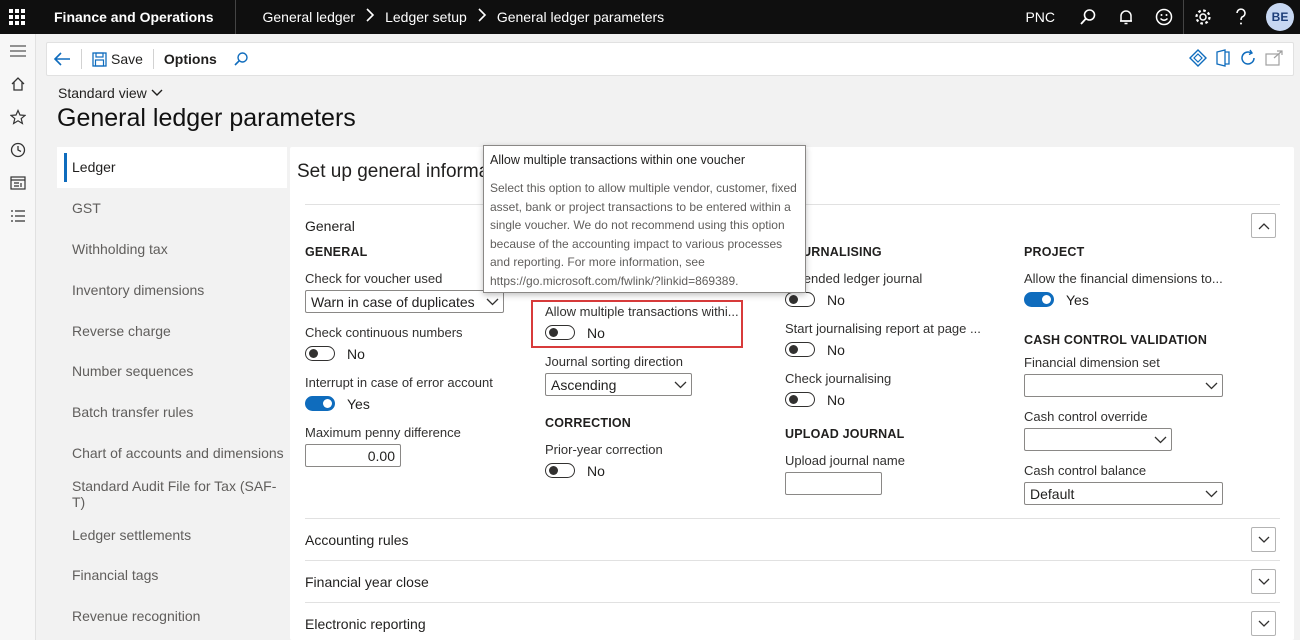 Image resolution: width=1300 pixels, height=640 pixels. What do you see at coordinates (833, 483) in the screenshot?
I see `upload-journal-name-input` at bounding box center [833, 483].